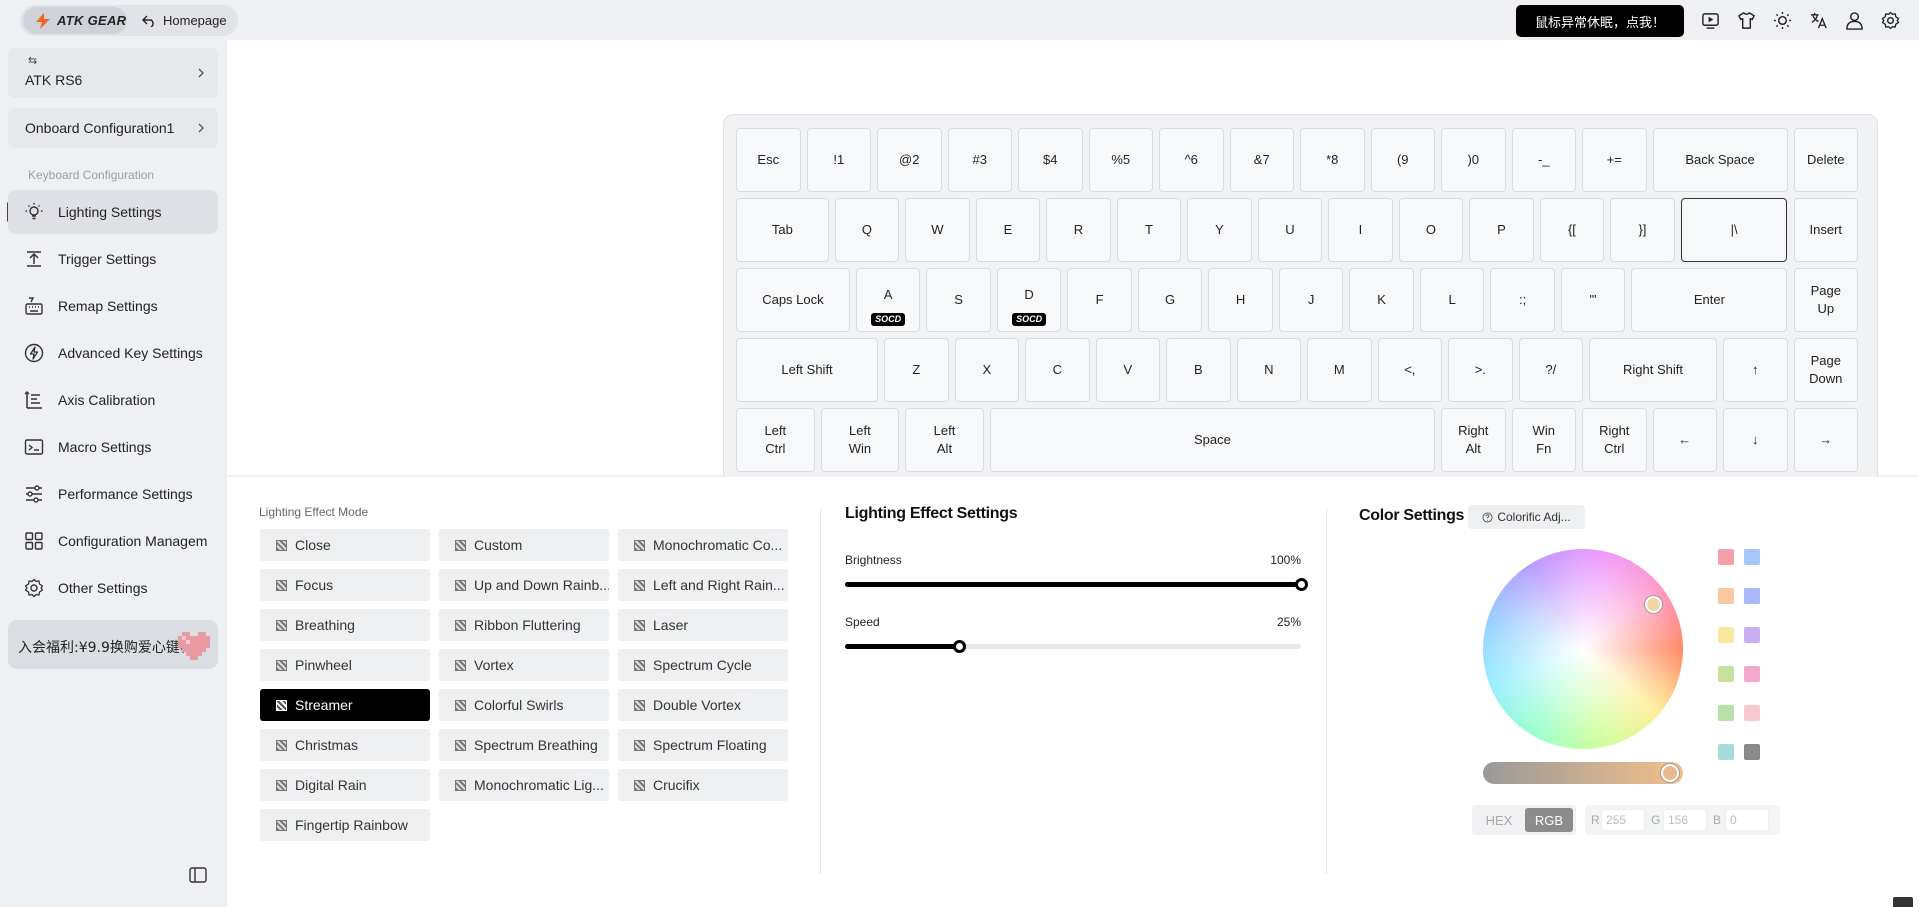 The image size is (1919, 907). I want to click on key-capslock: Caps Lock, so click(793, 300).